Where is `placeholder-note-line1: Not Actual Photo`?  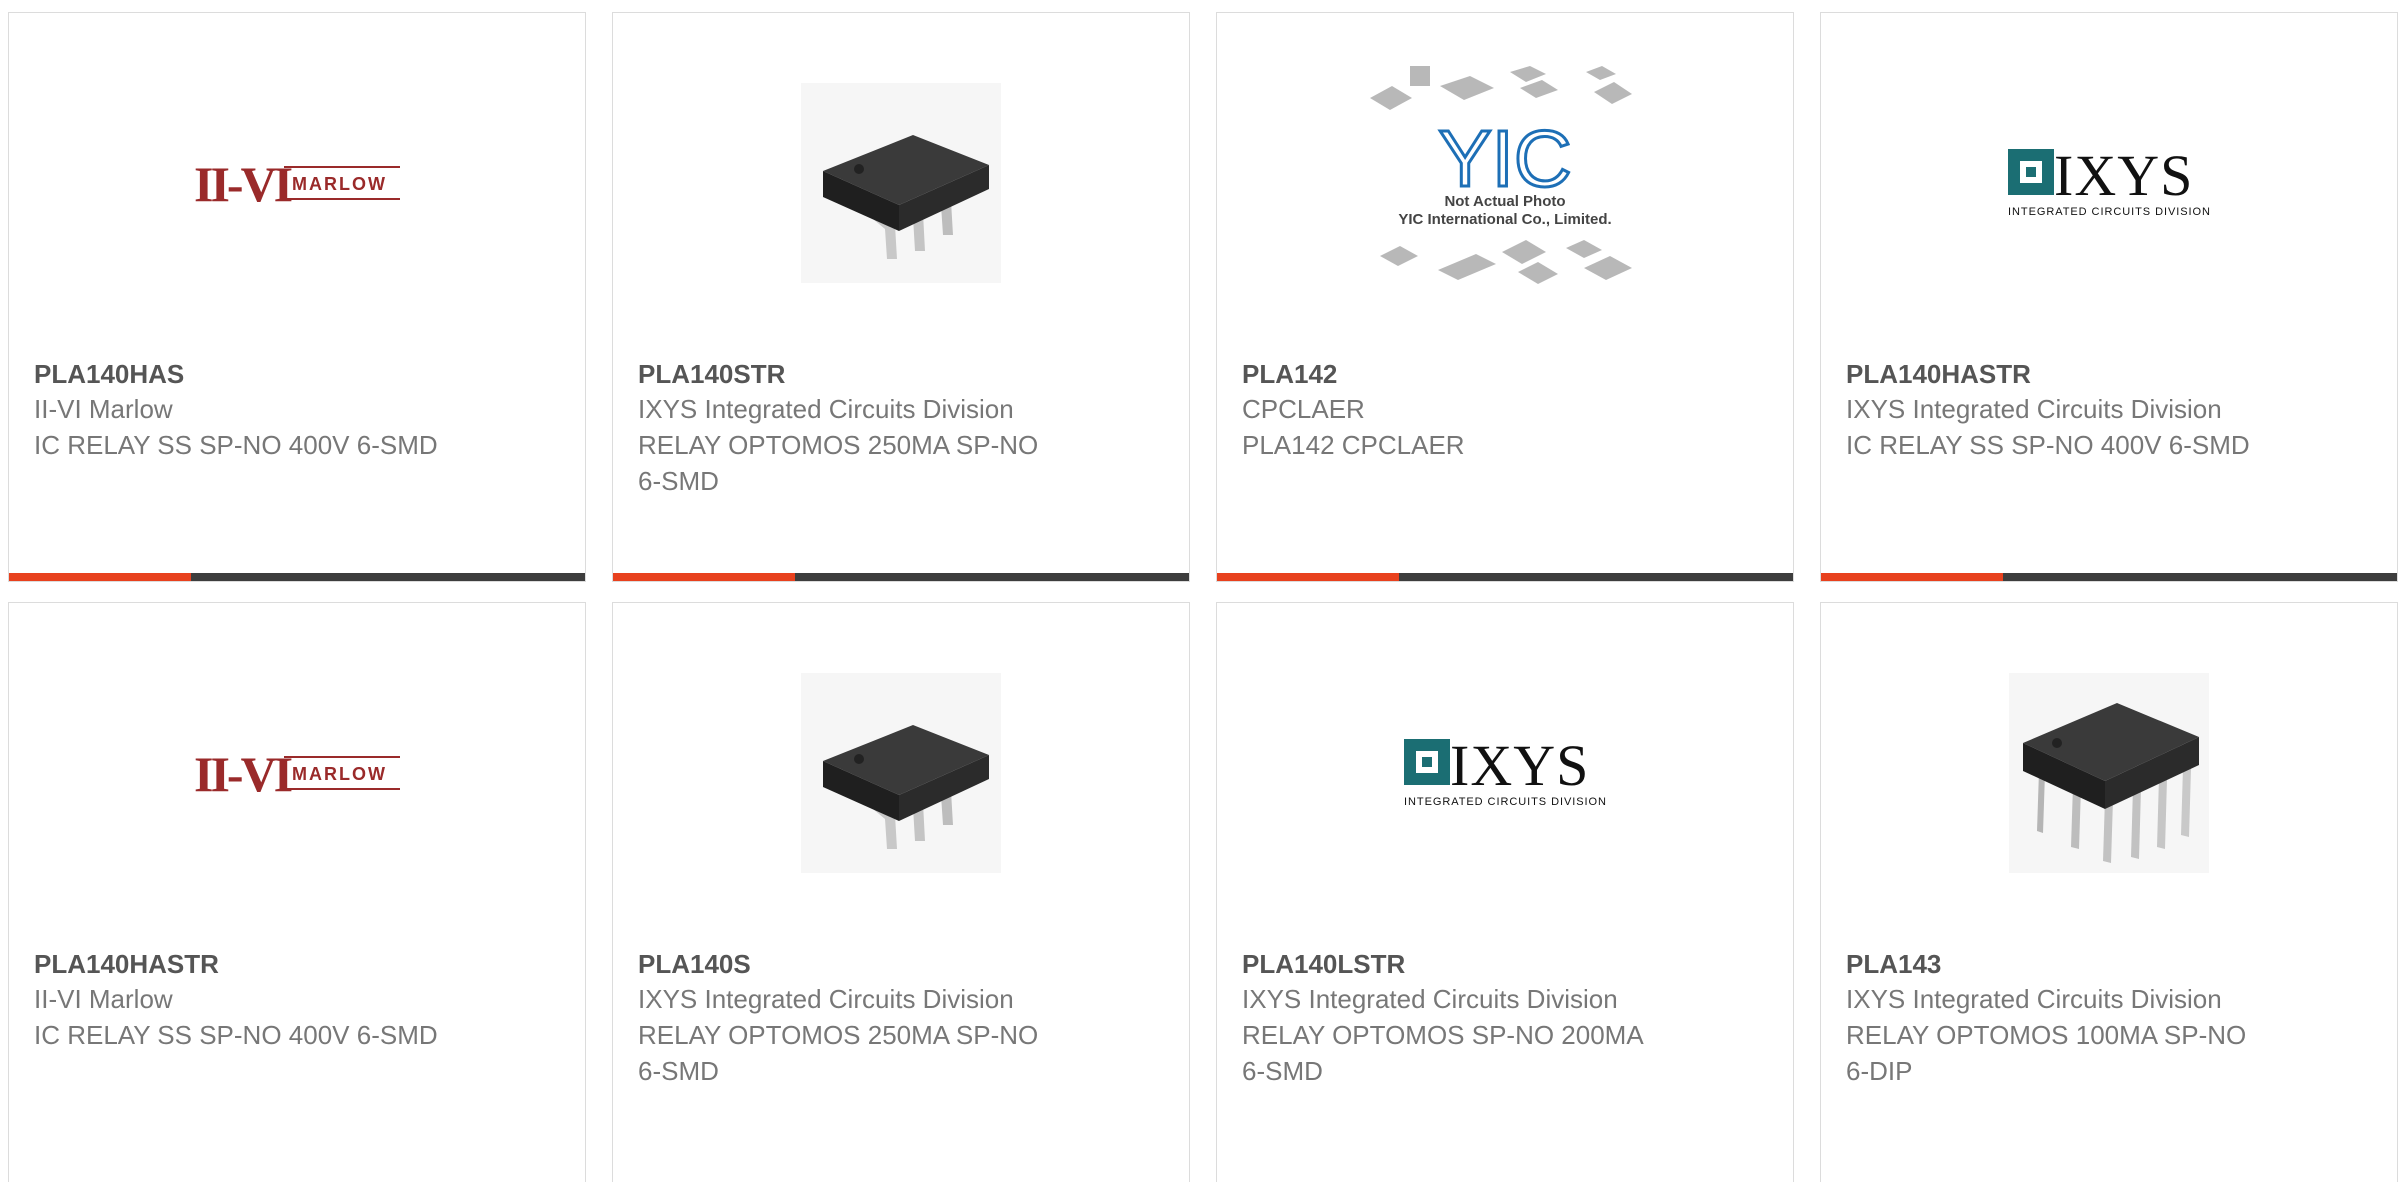
placeholder-note-line1: Not Actual Photo is located at coordinates (1504, 201).